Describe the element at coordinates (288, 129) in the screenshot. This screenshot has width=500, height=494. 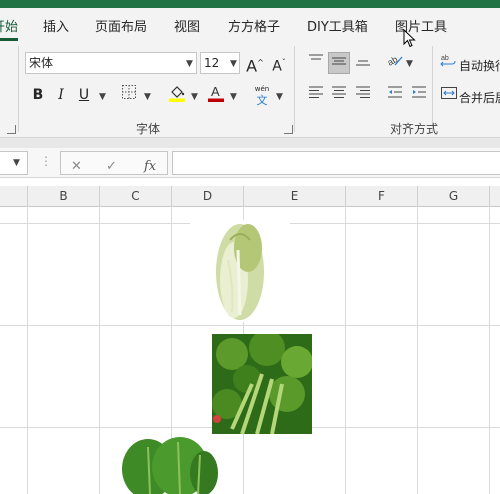
I see `font-dialog-launcher-icon` at that location.